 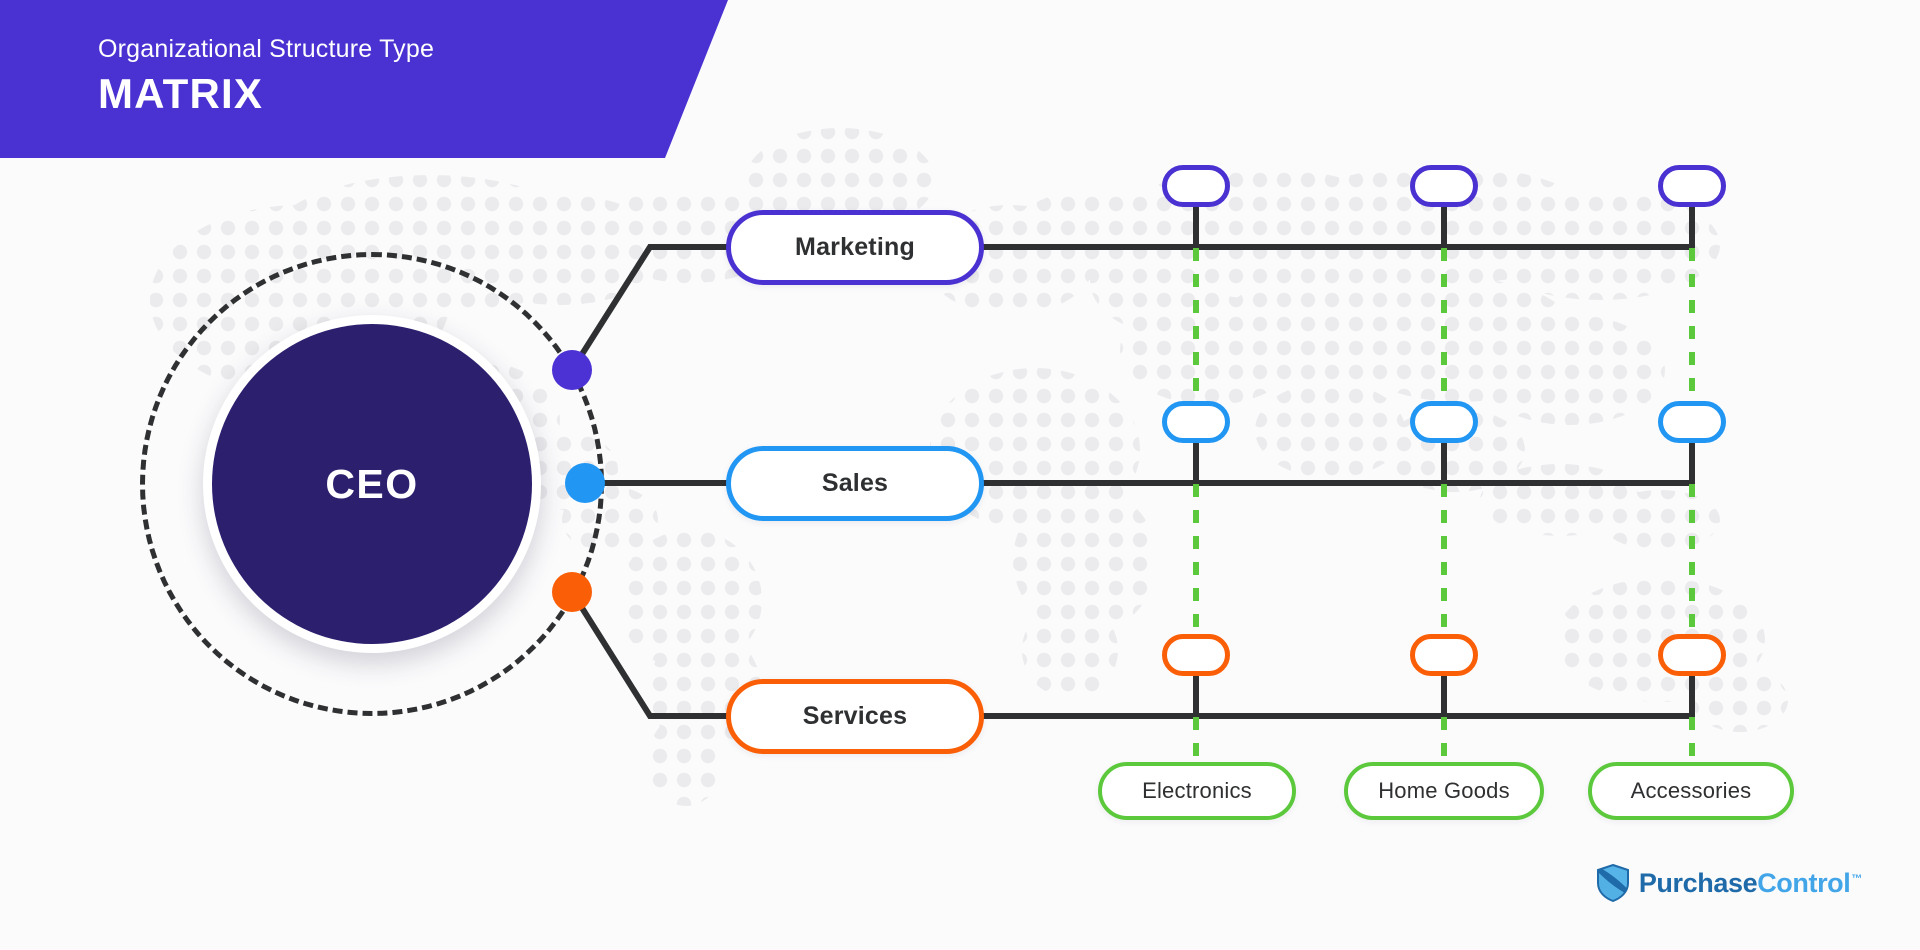 I want to click on department-pill-services: Services, so click(x=855, y=716).